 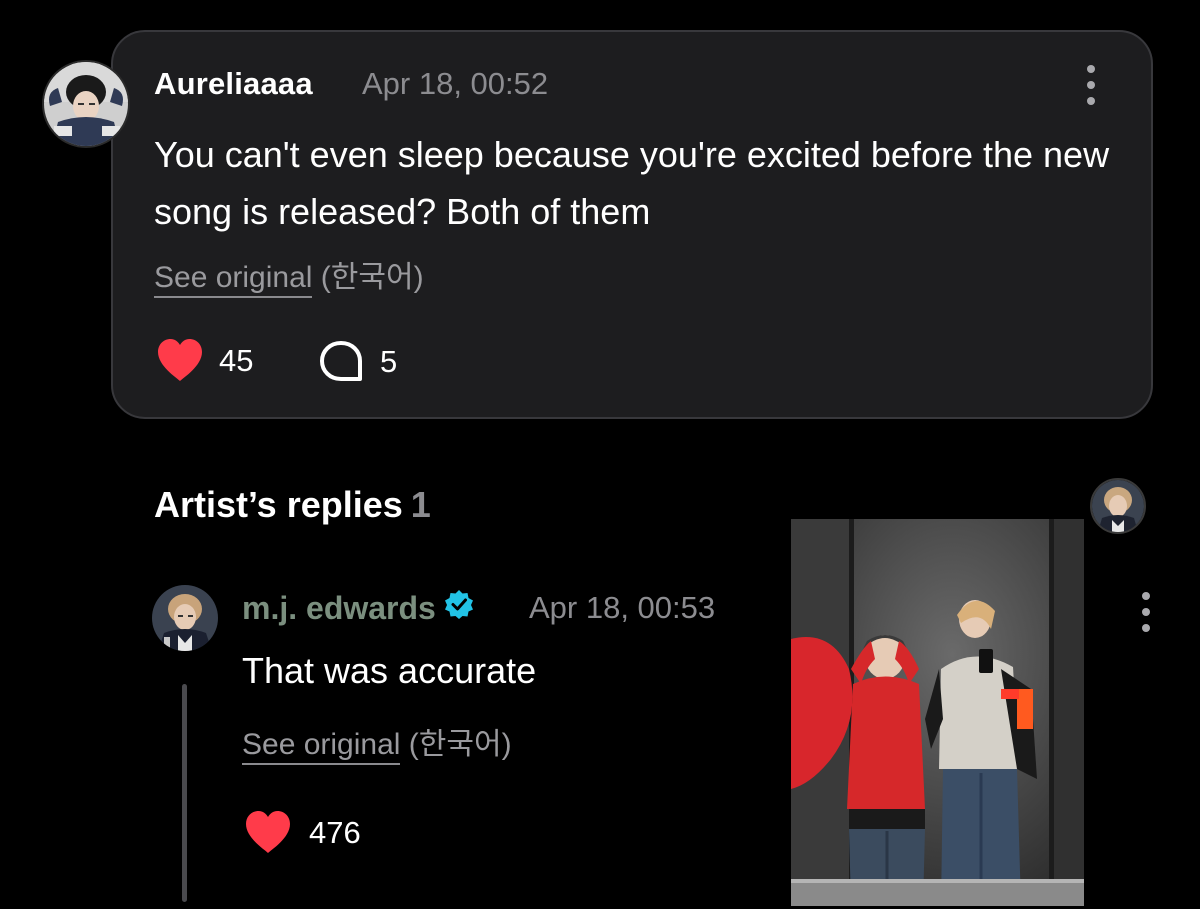 What do you see at coordinates (389, 670) in the screenshot?
I see `reply-text: That was accurate` at bounding box center [389, 670].